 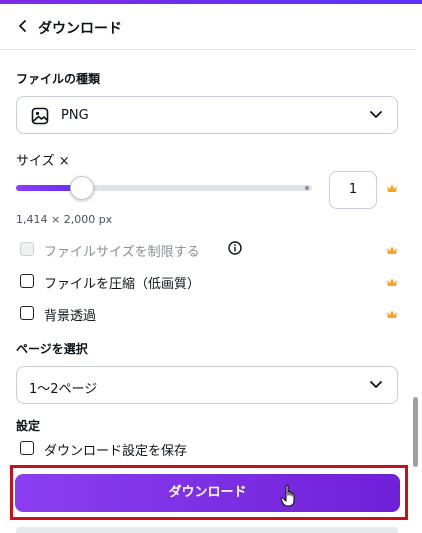 What do you see at coordinates (207, 385) in the screenshot?
I see `page-select: 1〜2ページ` at bounding box center [207, 385].